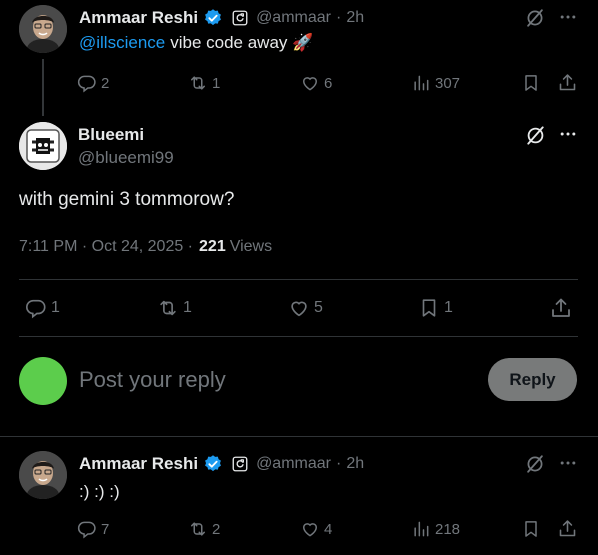 The image size is (598, 555). I want to click on like-button: 5, so click(305, 308).